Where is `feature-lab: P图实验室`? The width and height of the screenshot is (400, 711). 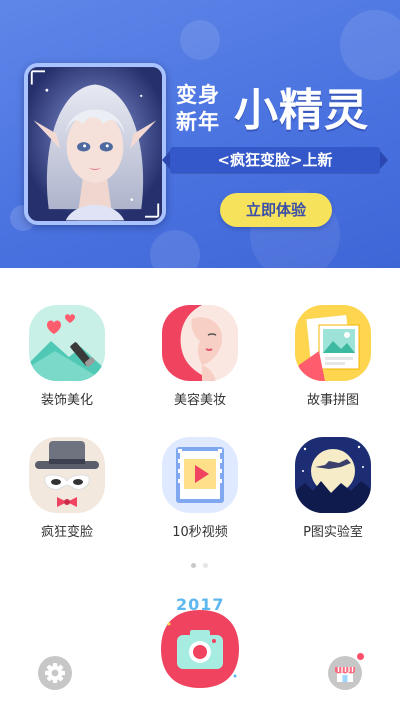 feature-lab: P图实验室 is located at coordinates (333, 488).